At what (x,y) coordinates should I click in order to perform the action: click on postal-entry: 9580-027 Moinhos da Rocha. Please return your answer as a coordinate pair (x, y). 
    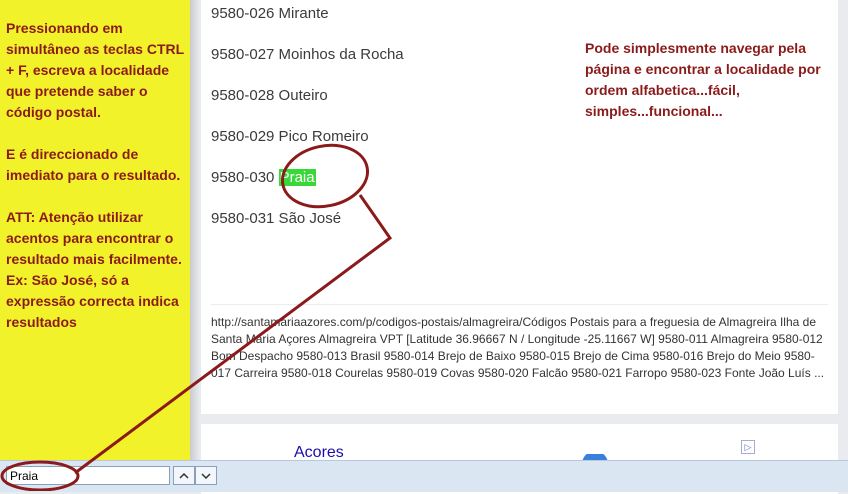
    Looking at the image, I should click on (307, 54).